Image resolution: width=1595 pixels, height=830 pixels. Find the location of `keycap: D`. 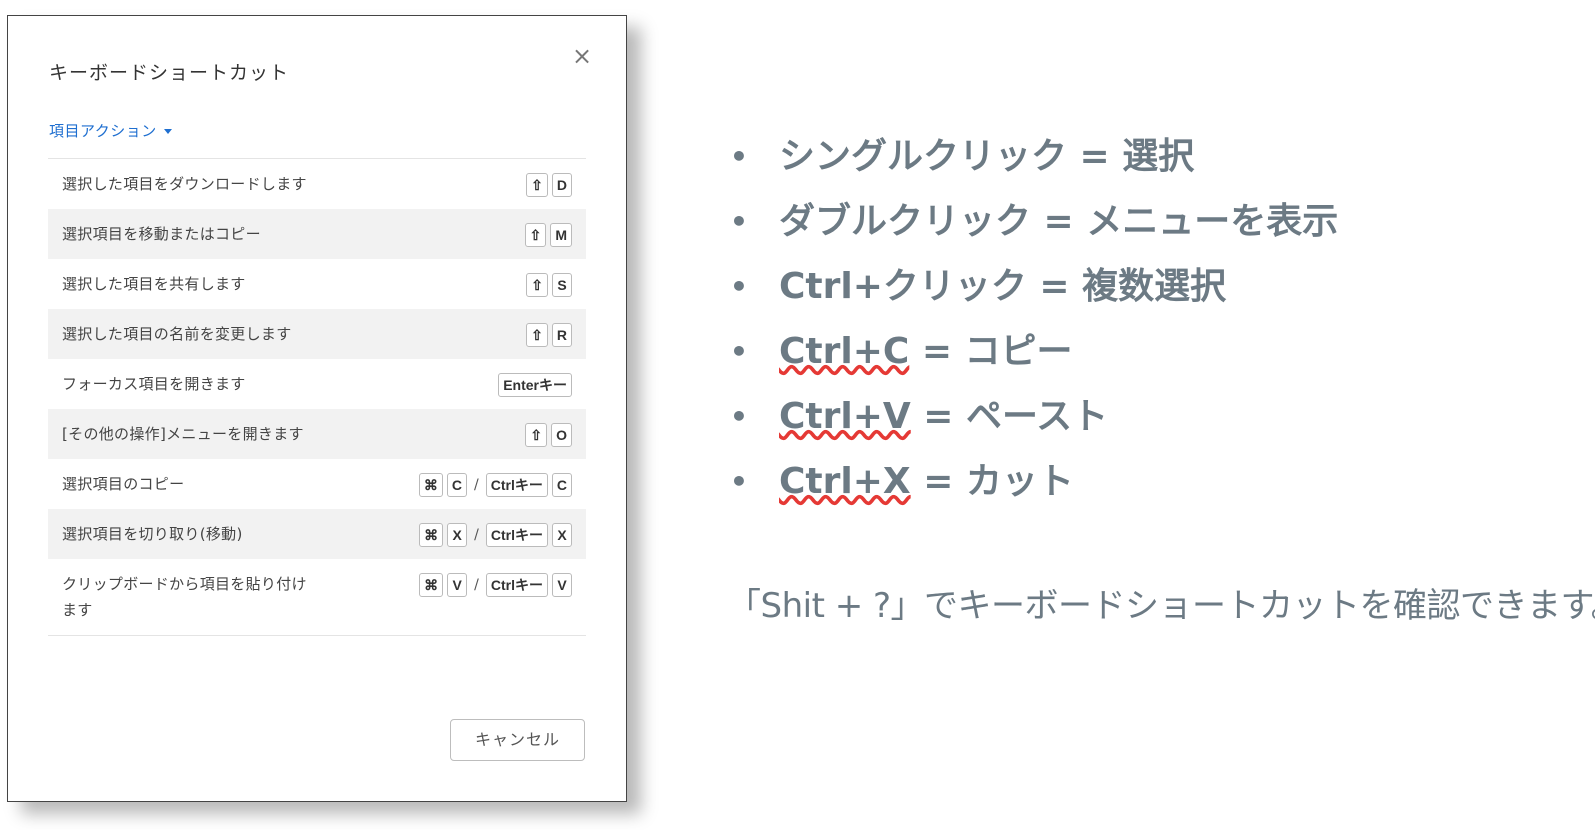

keycap: D is located at coordinates (561, 185).